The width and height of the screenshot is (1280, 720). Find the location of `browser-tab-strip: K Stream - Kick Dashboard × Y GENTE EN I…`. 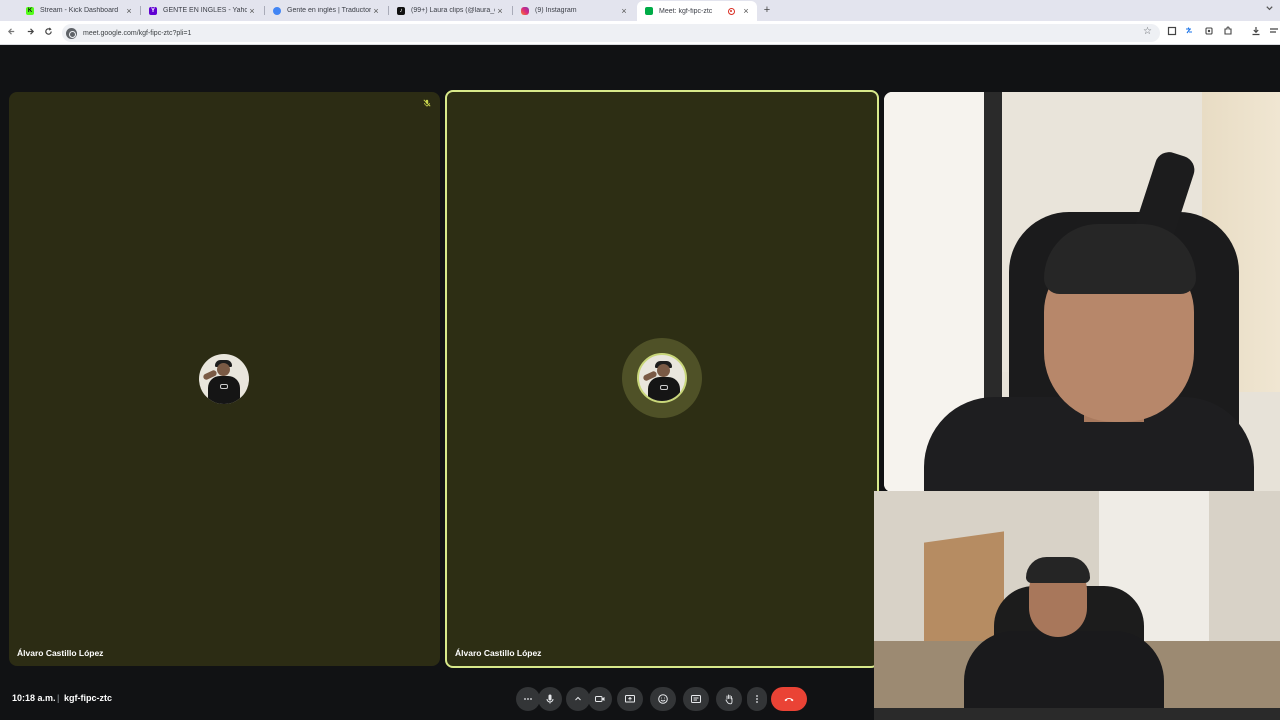

browser-tab-strip: K Stream - Kick Dashboard × Y GENTE EN I… is located at coordinates (640, 10).